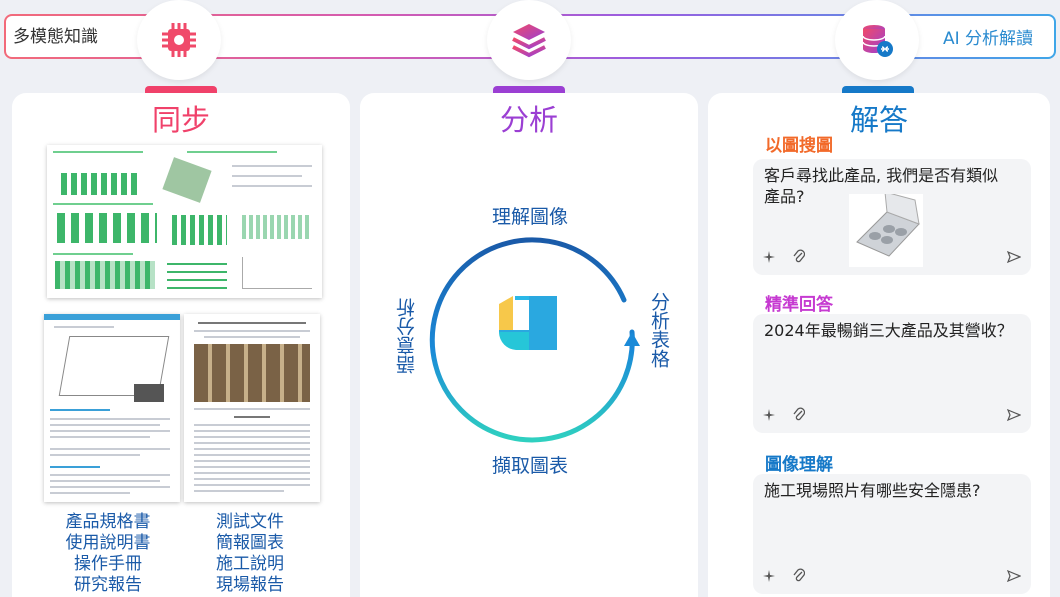 The image size is (1060, 597). I want to click on question-text: 2024年最暢銷三大產品及其營收？, so click(888, 330).